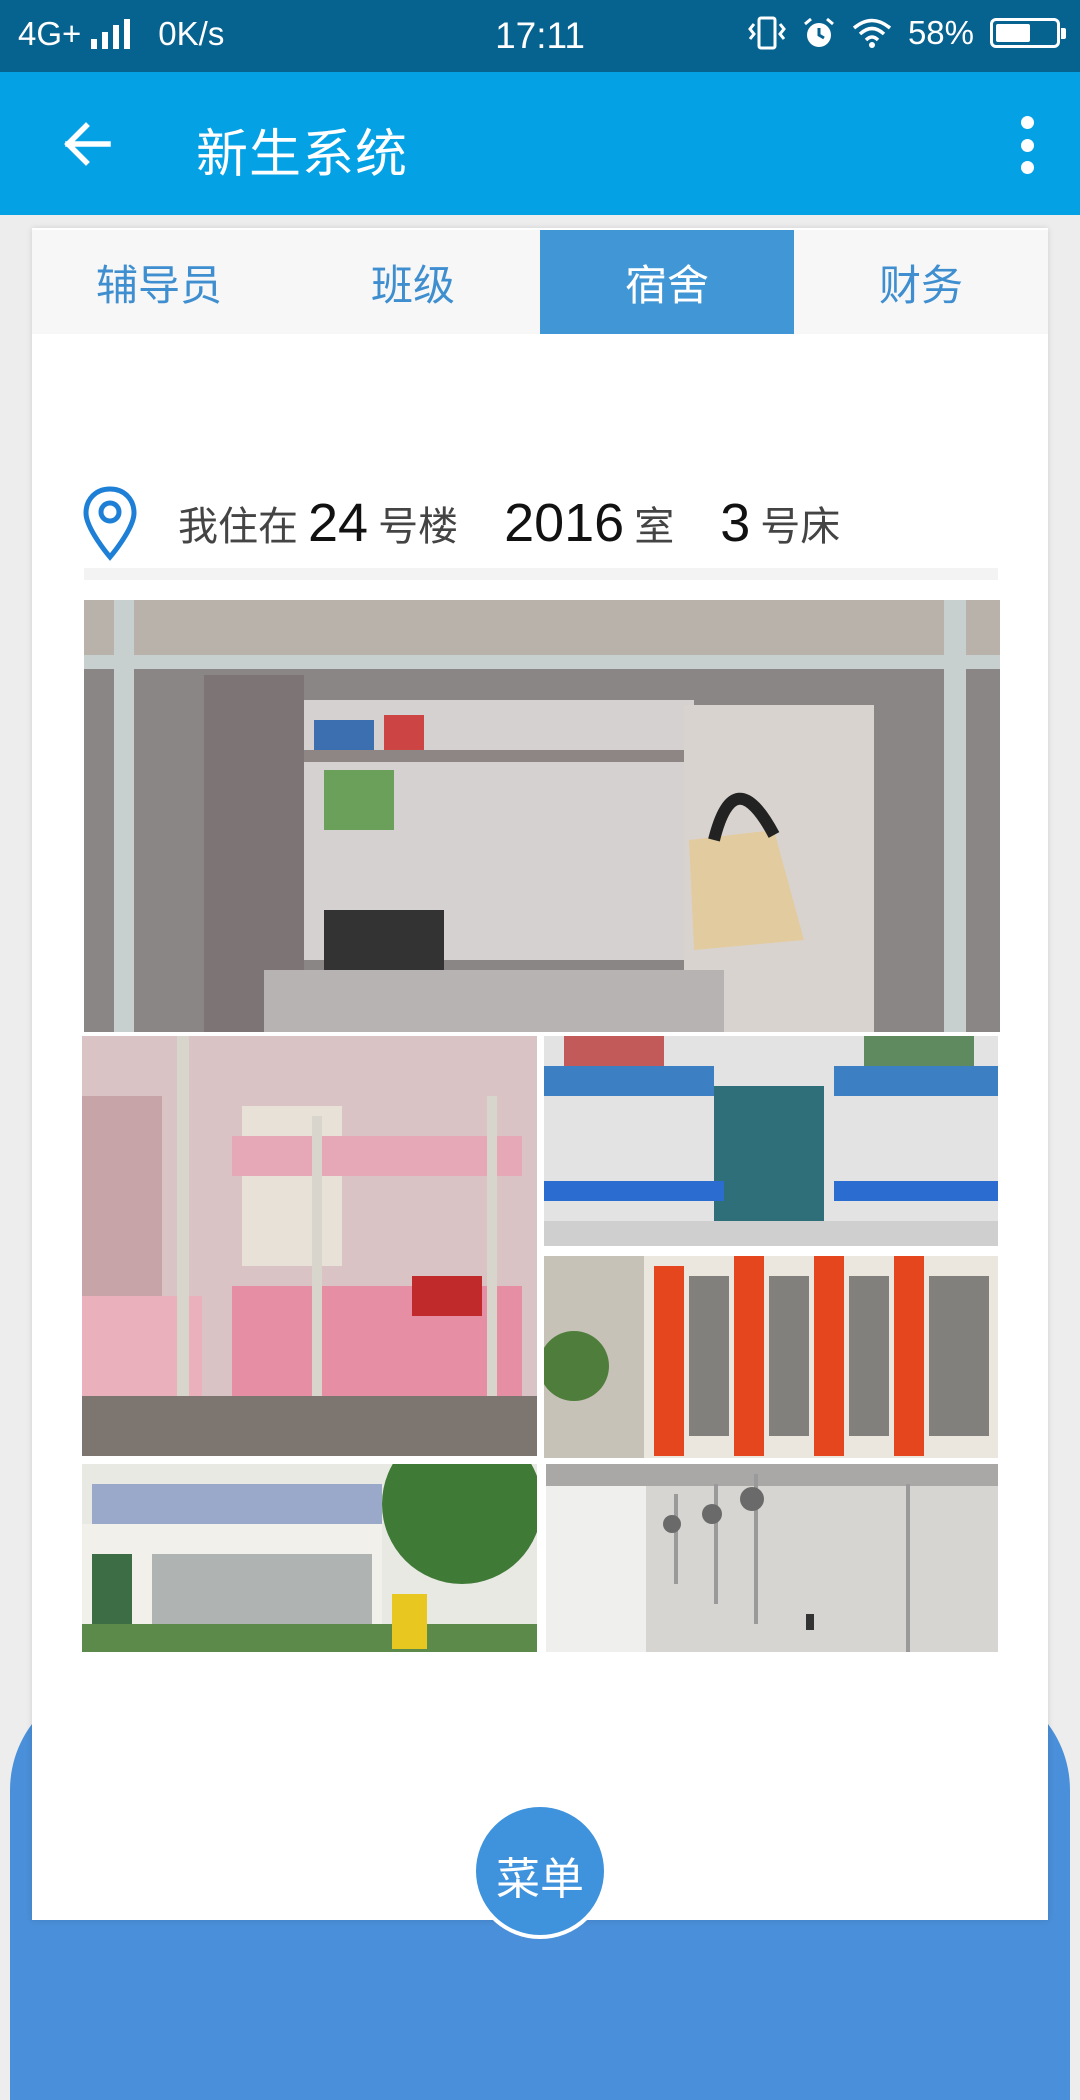  What do you see at coordinates (309, 1246) in the screenshot?
I see `photo-bunk-beds-pink` at bounding box center [309, 1246].